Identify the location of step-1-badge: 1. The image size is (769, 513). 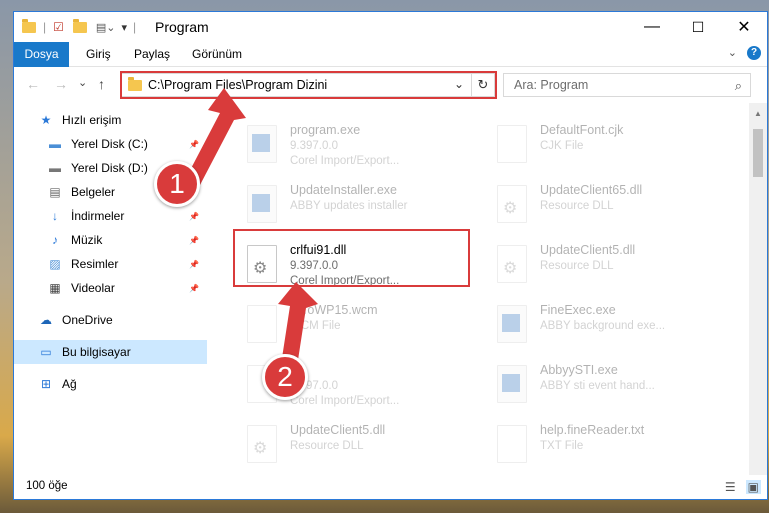
(177, 184).